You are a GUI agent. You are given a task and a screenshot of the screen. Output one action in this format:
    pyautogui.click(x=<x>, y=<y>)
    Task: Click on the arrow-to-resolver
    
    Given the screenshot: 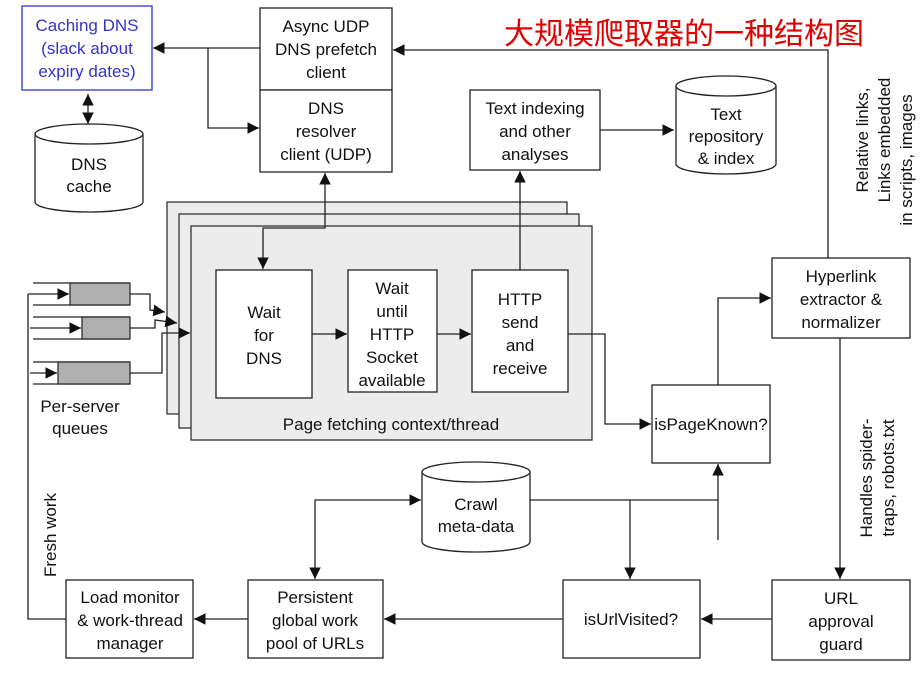 What is the action you would take?
    pyautogui.click(x=233, y=91)
    